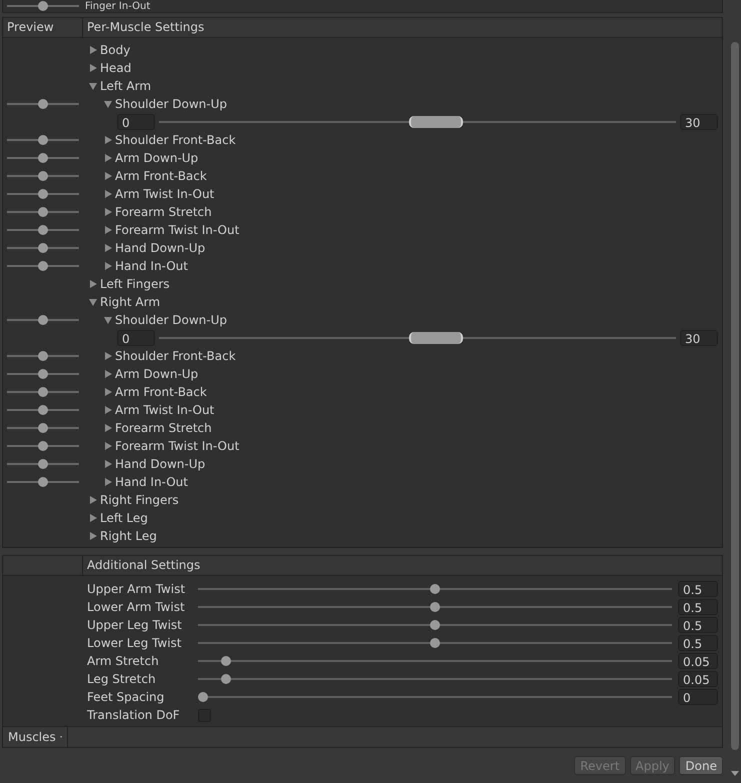  What do you see at coordinates (124, 518) in the screenshot?
I see `tree-item: Left Leg` at bounding box center [124, 518].